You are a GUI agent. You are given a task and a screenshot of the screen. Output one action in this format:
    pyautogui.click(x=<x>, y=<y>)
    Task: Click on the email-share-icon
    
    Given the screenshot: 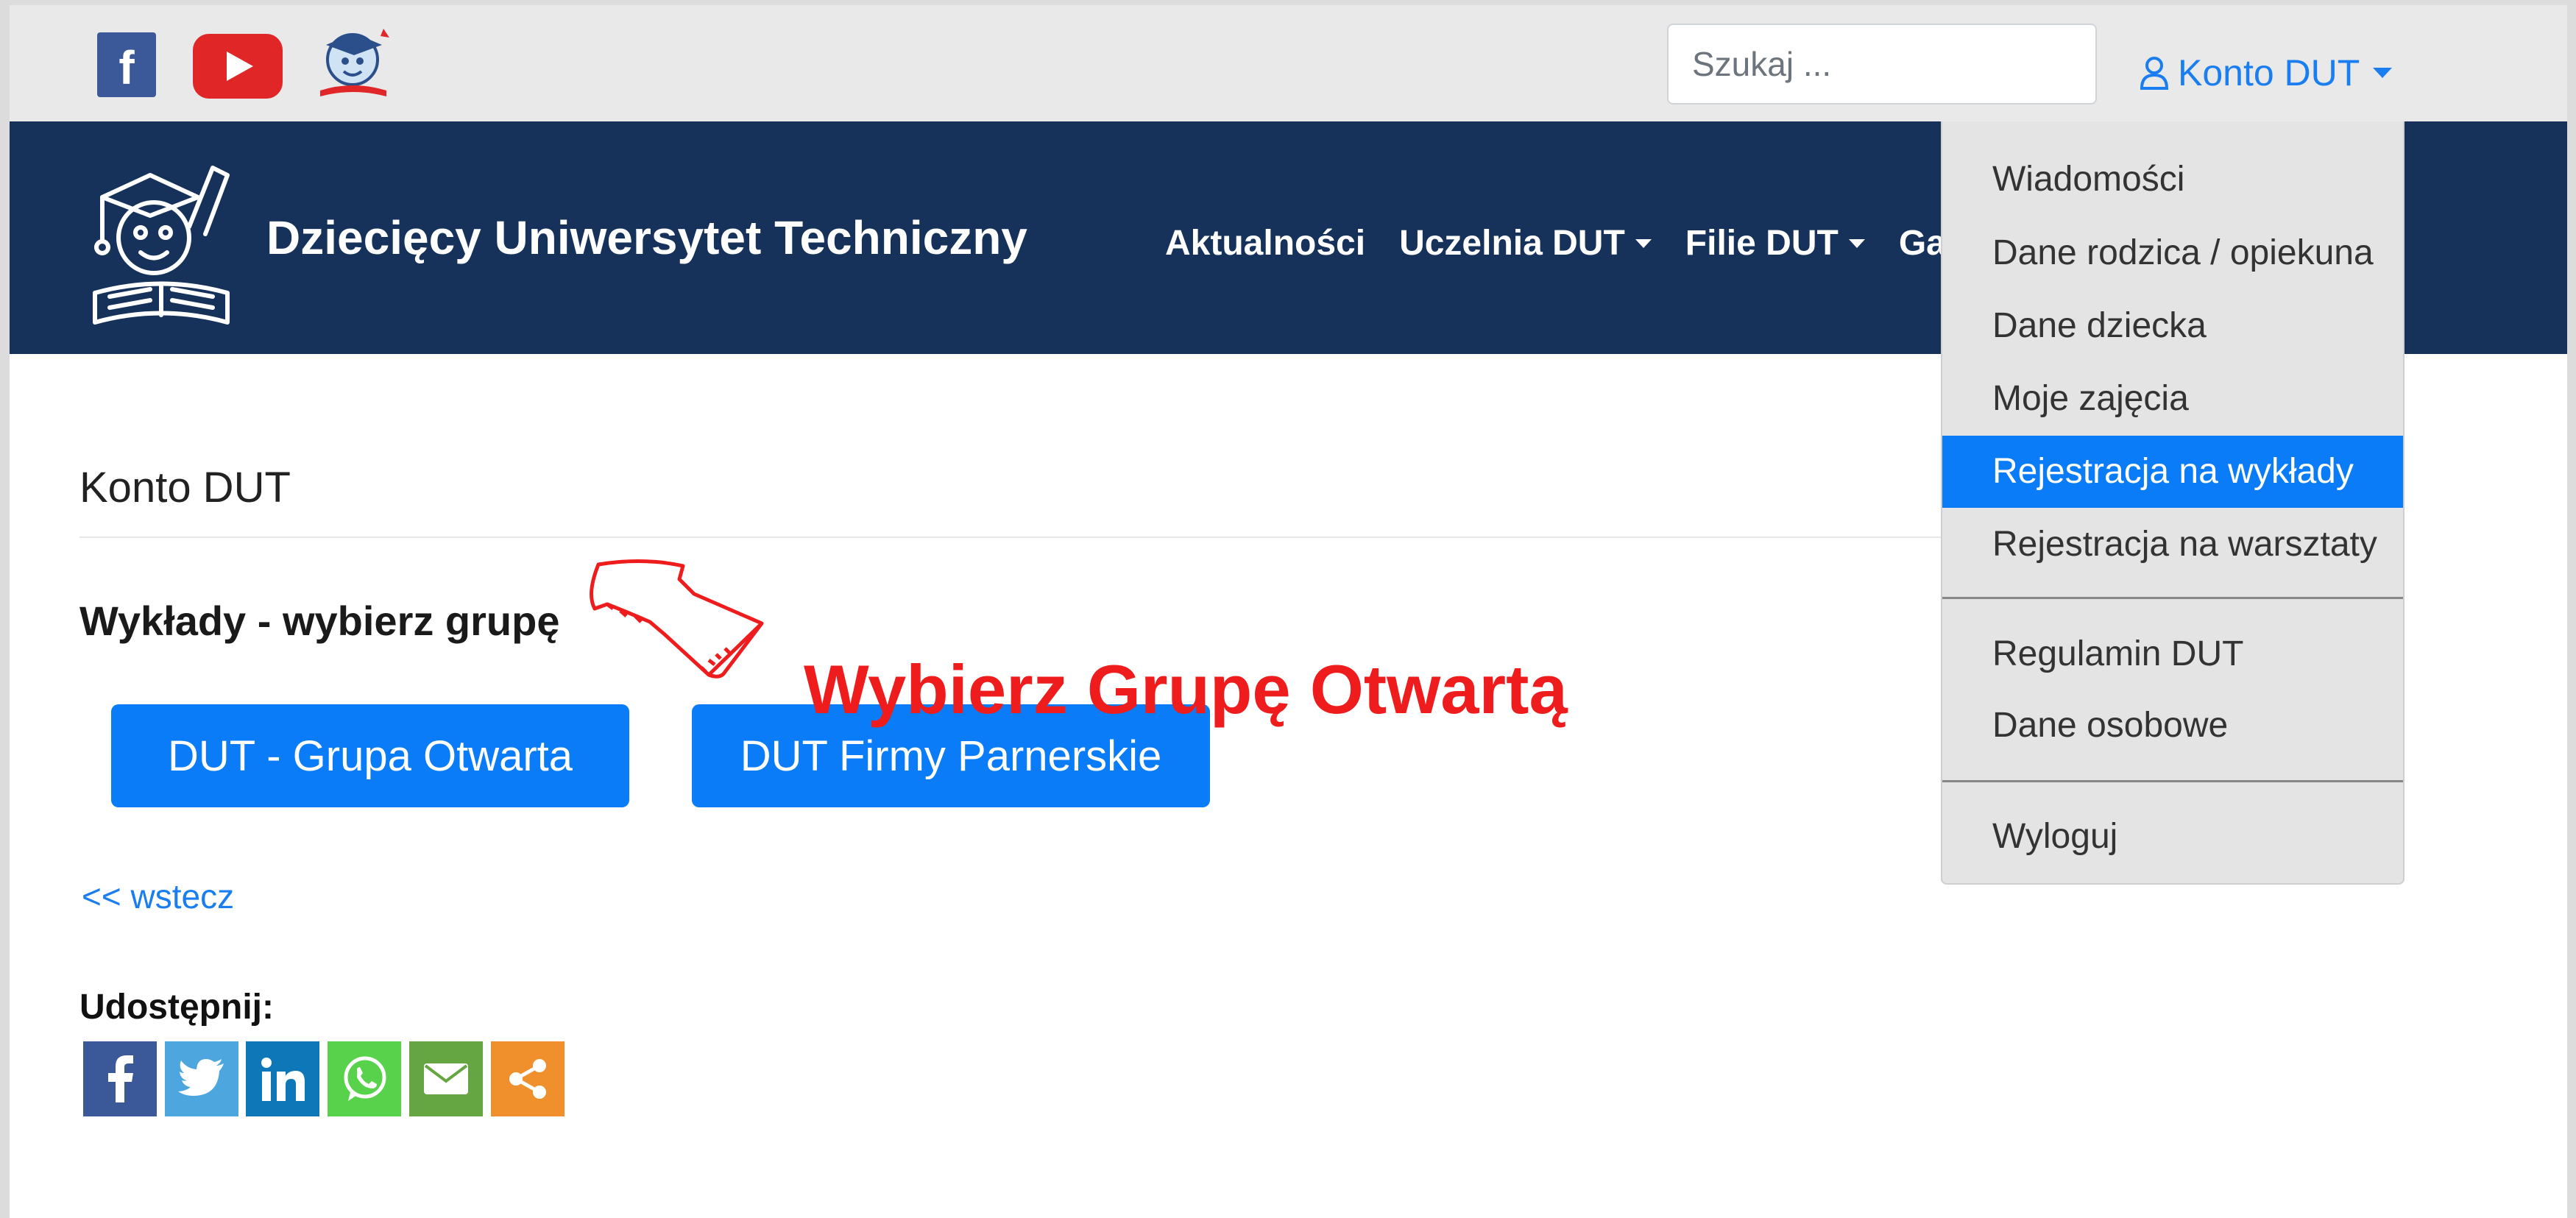 What is the action you would take?
    pyautogui.click(x=446, y=1078)
    